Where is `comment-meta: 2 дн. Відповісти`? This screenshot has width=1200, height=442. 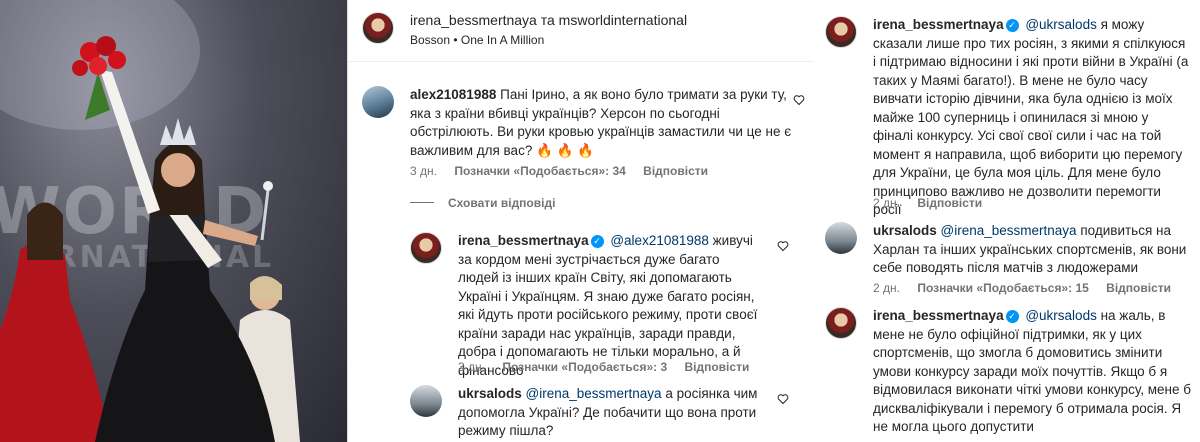
comment-meta: 2 дн. Відповісти is located at coordinates (934, 203).